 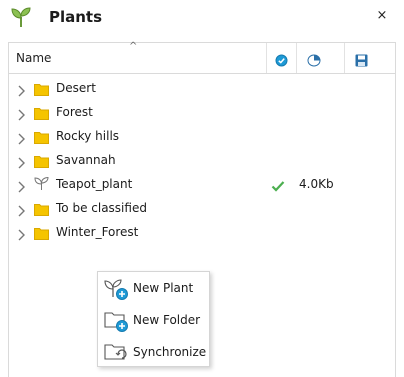 What do you see at coordinates (76, 17) in the screenshot?
I see `window-title: Plants` at bounding box center [76, 17].